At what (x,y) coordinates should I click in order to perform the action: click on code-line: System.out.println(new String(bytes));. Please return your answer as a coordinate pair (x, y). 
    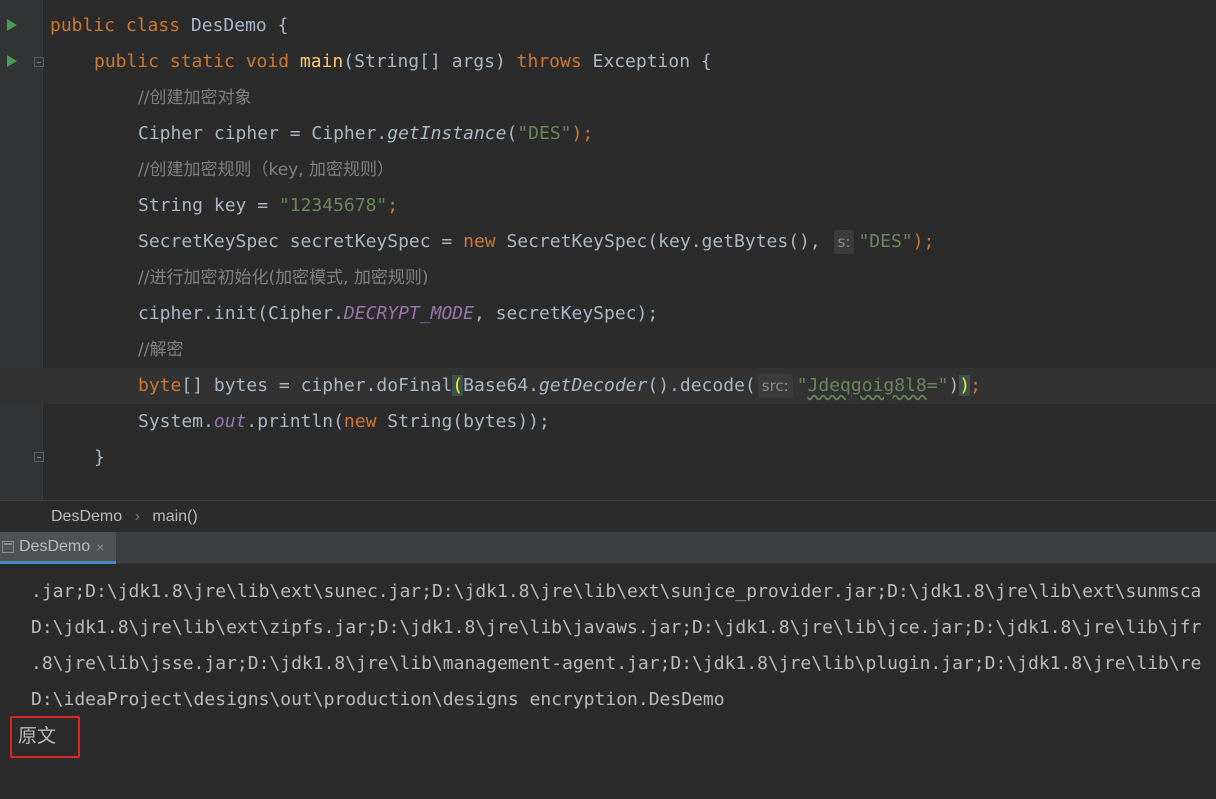
    Looking at the image, I should click on (608, 422).